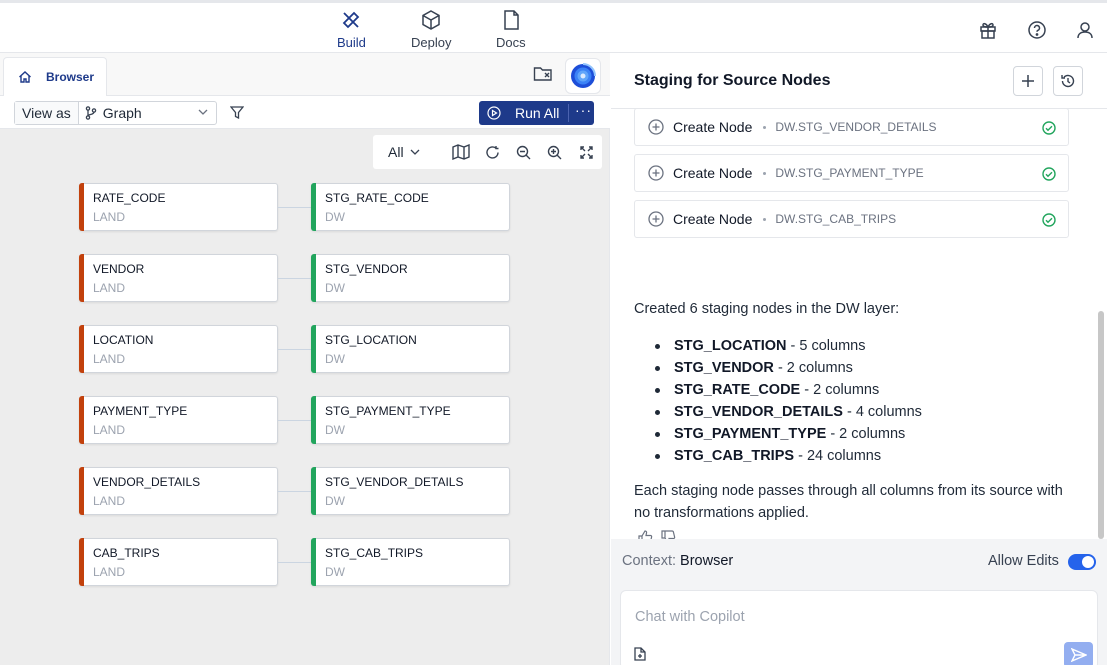 Image resolution: width=1107 pixels, height=665 pixels. What do you see at coordinates (126, 553) in the screenshot?
I see `node-name: CAB_TRIPS` at bounding box center [126, 553].